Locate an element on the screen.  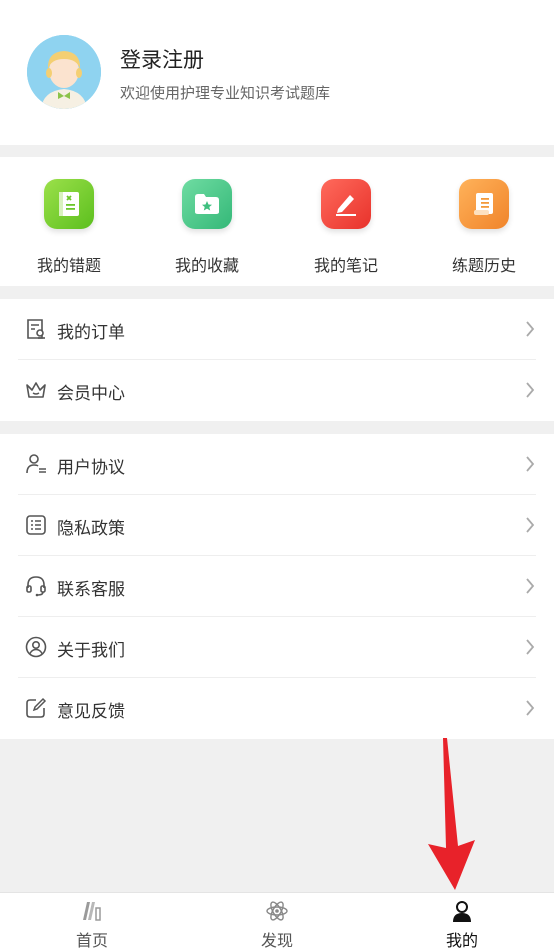
bottom-tab-bar: 首页 发现 我的 is located at coordinates (277, 922).